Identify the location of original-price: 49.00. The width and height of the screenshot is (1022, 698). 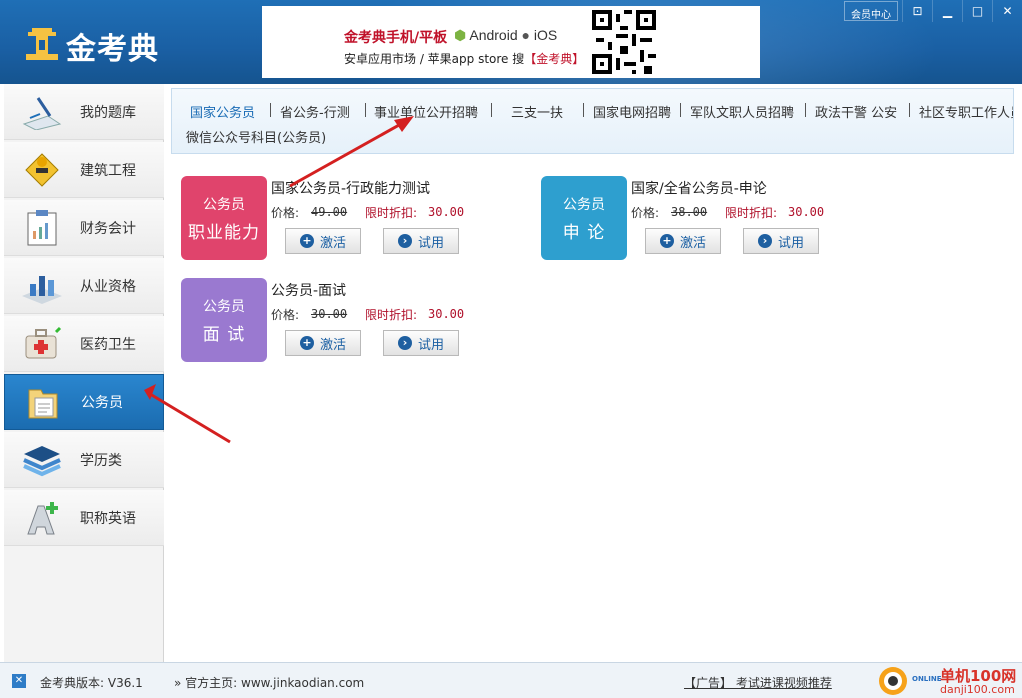
(329, 212).